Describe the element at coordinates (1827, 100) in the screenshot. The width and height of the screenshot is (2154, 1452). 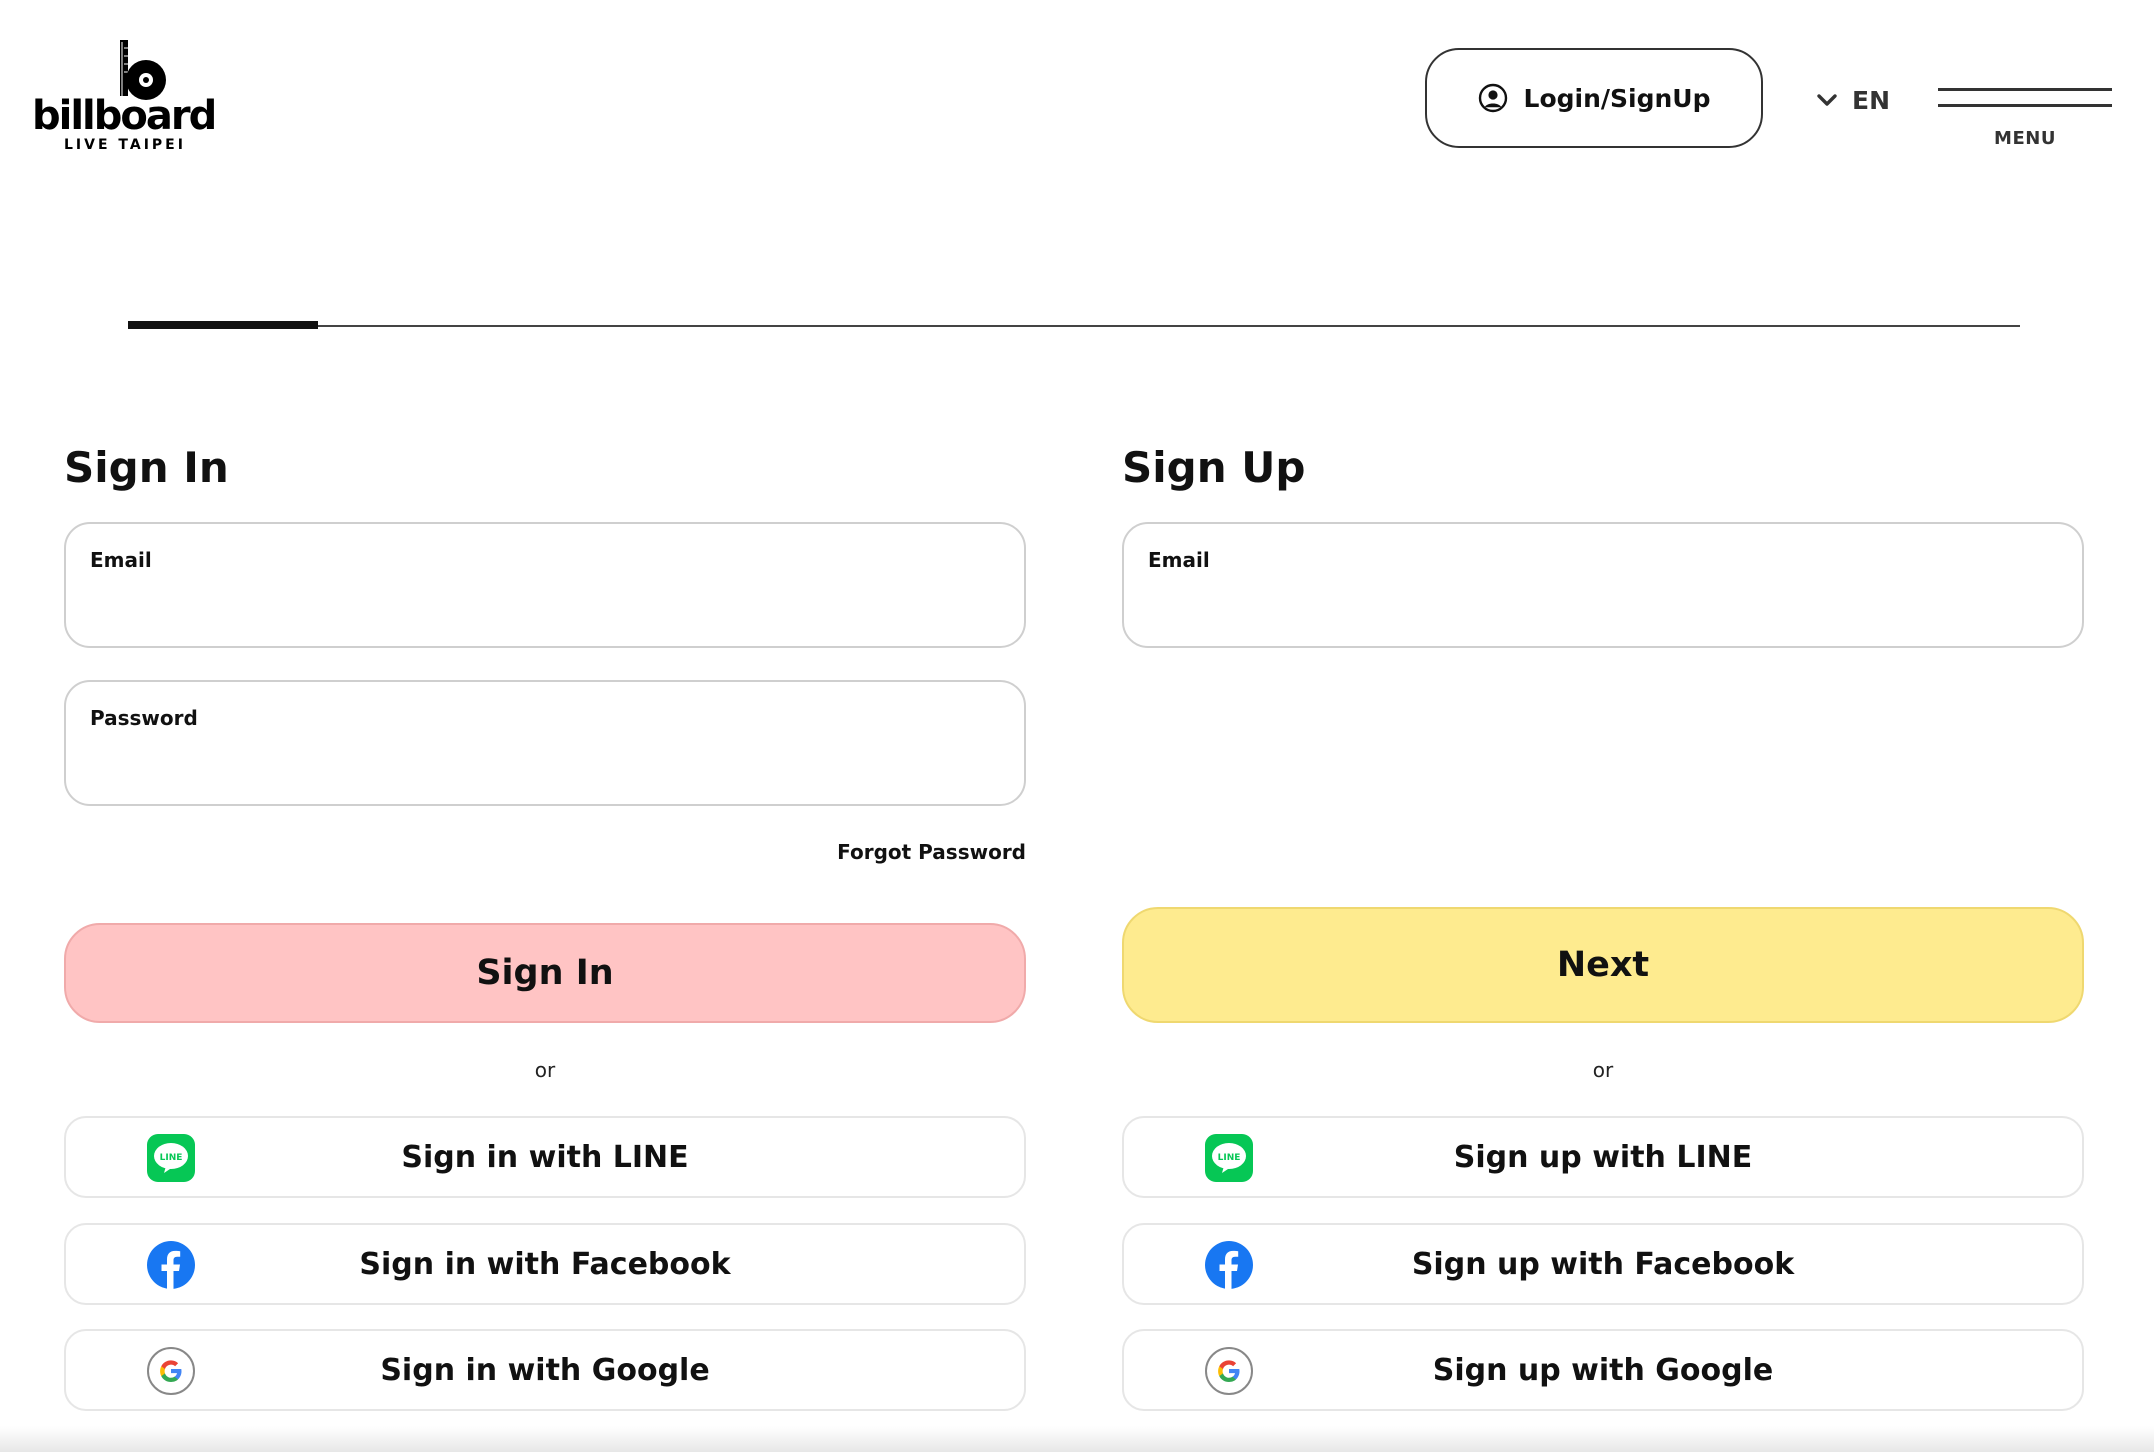
I see `chevron-down-icon` at that location.